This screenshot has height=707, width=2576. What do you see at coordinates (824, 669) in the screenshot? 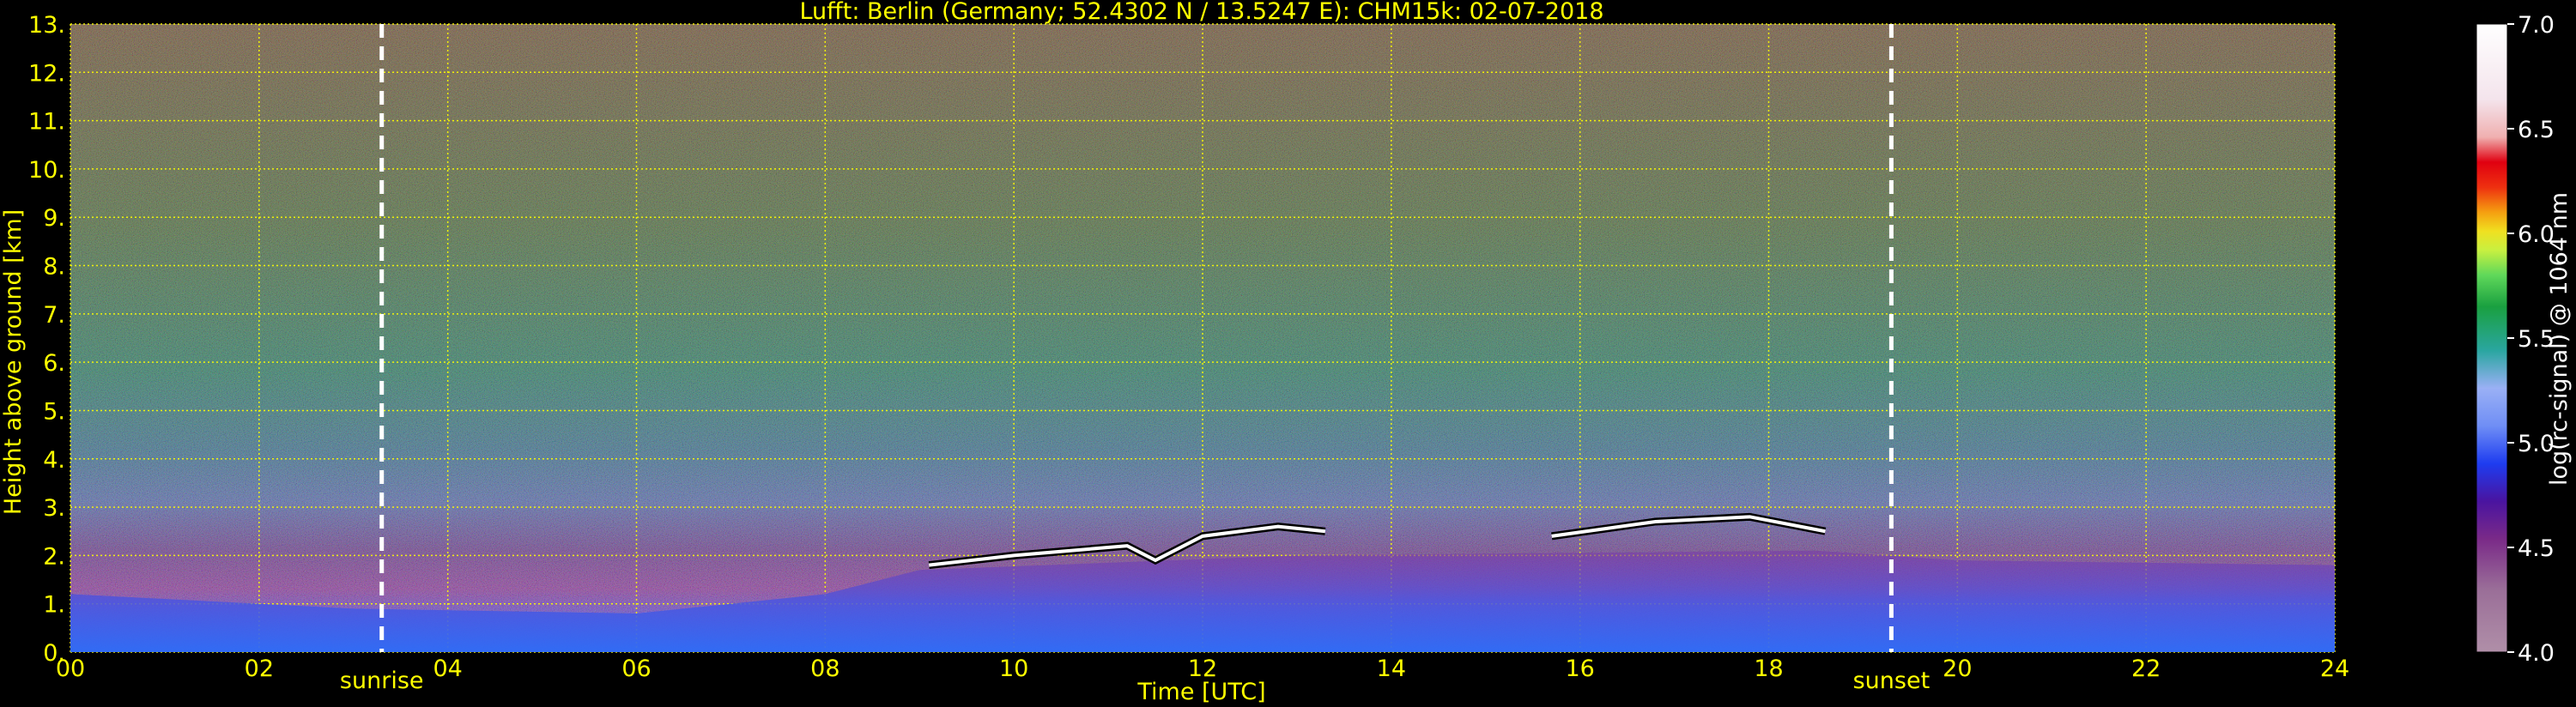
I see `x-tick-label: 08` at bounding box center [824, 669].